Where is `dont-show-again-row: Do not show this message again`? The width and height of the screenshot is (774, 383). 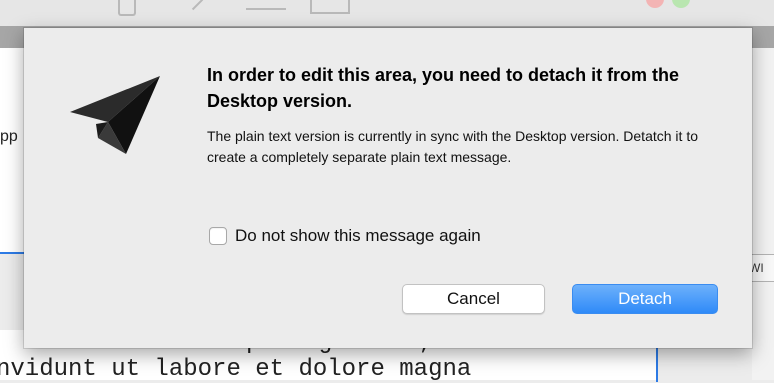
dont-show-again-row: Do not show this message again is located at coordinates (345, 236).